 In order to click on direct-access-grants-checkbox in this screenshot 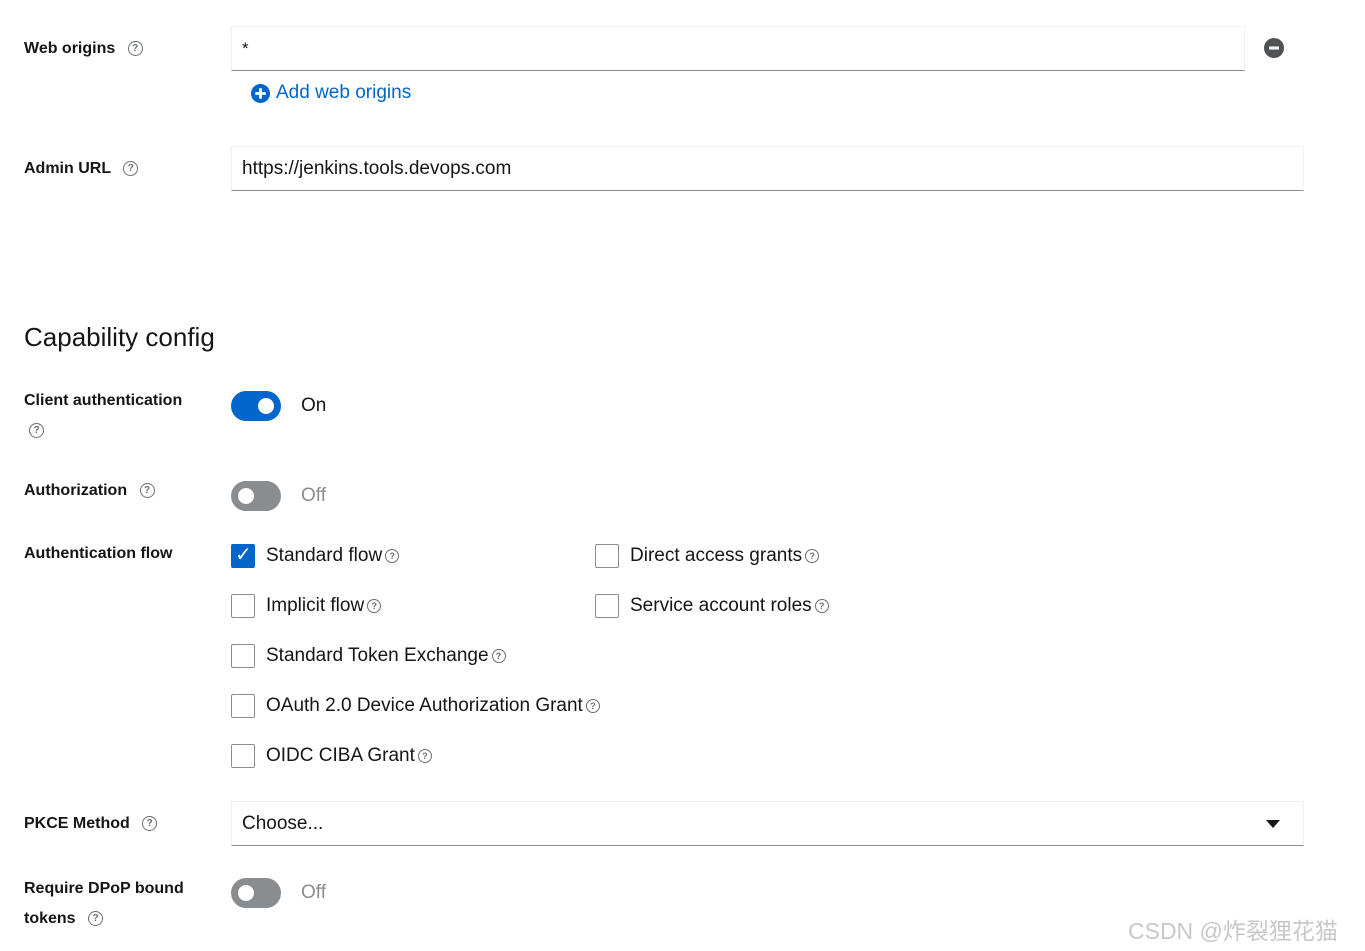, I will do `click(607, 556)`.